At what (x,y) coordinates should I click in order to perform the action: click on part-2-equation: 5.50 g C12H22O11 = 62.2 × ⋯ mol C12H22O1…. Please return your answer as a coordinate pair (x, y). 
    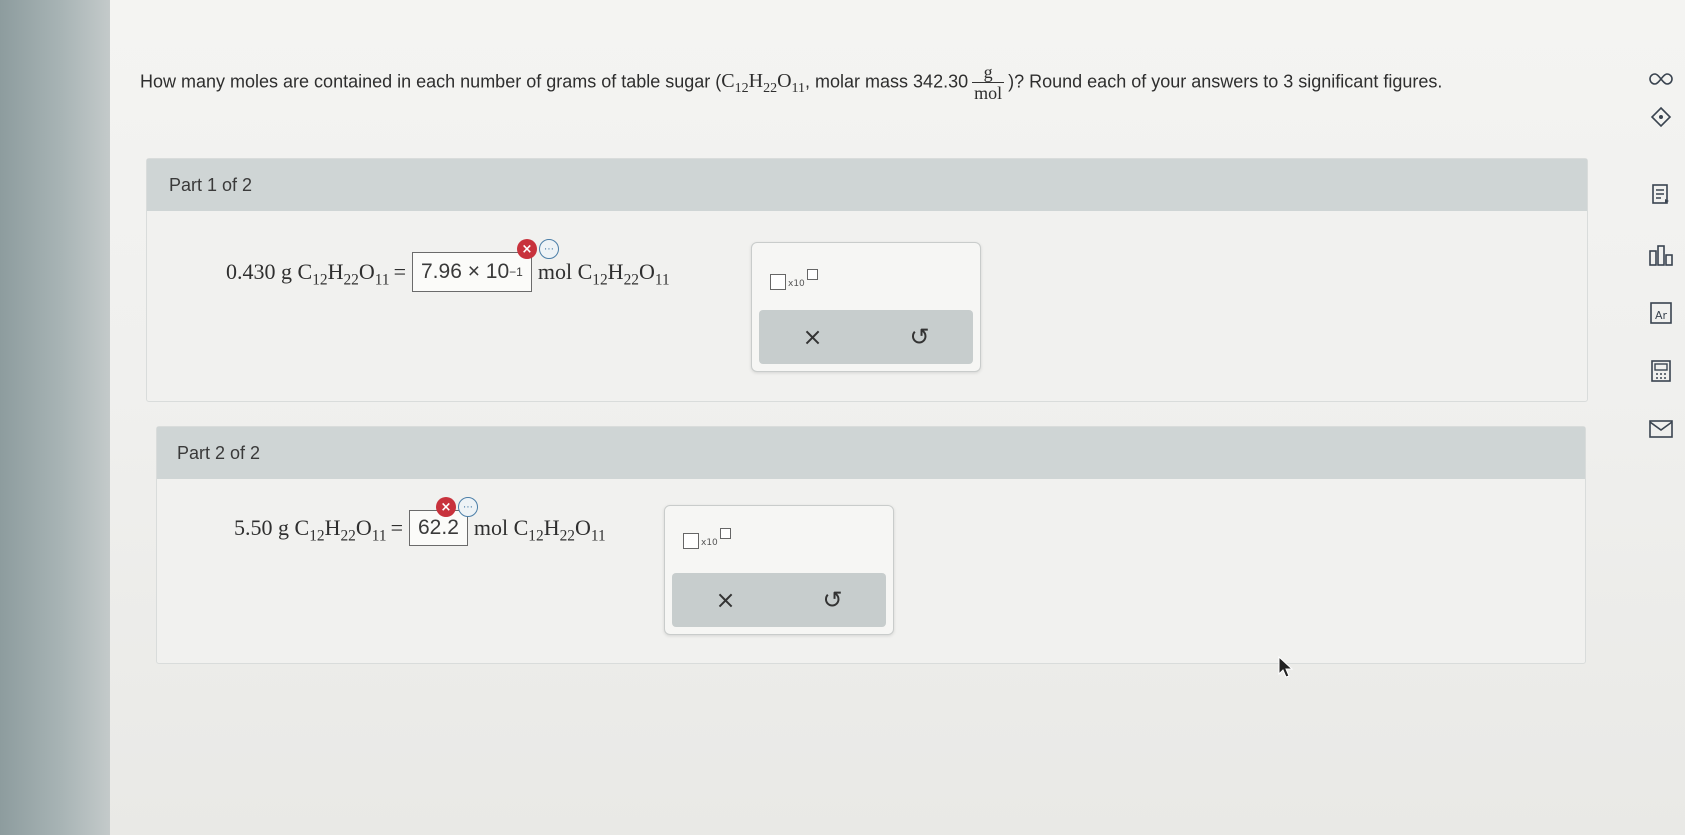
    Looking at the image, I should click on (420, 521).